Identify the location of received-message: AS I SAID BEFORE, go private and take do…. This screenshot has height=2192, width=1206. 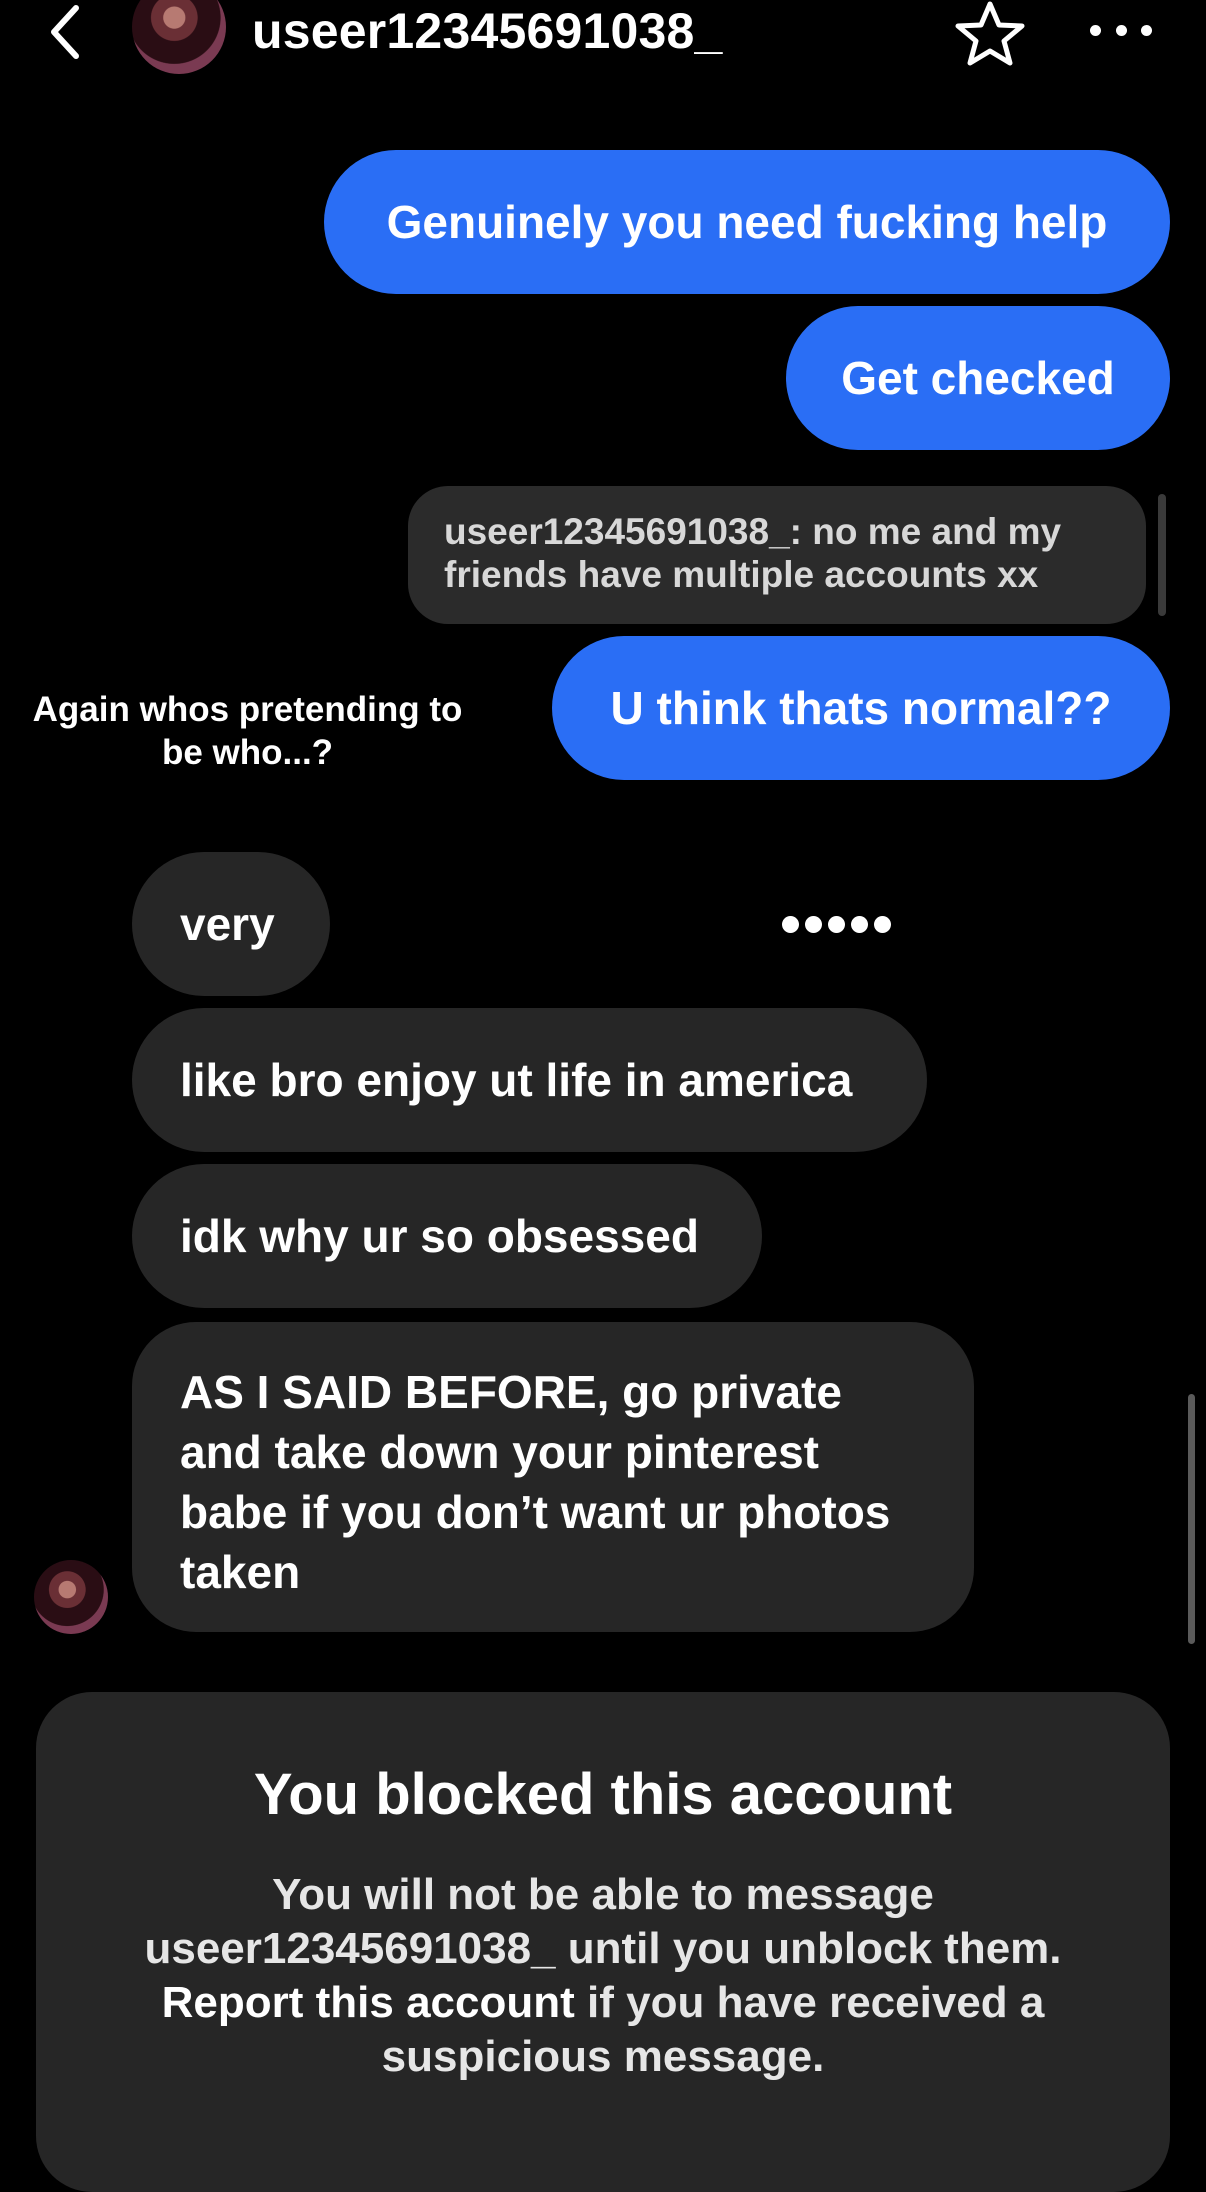
(553, 1477).